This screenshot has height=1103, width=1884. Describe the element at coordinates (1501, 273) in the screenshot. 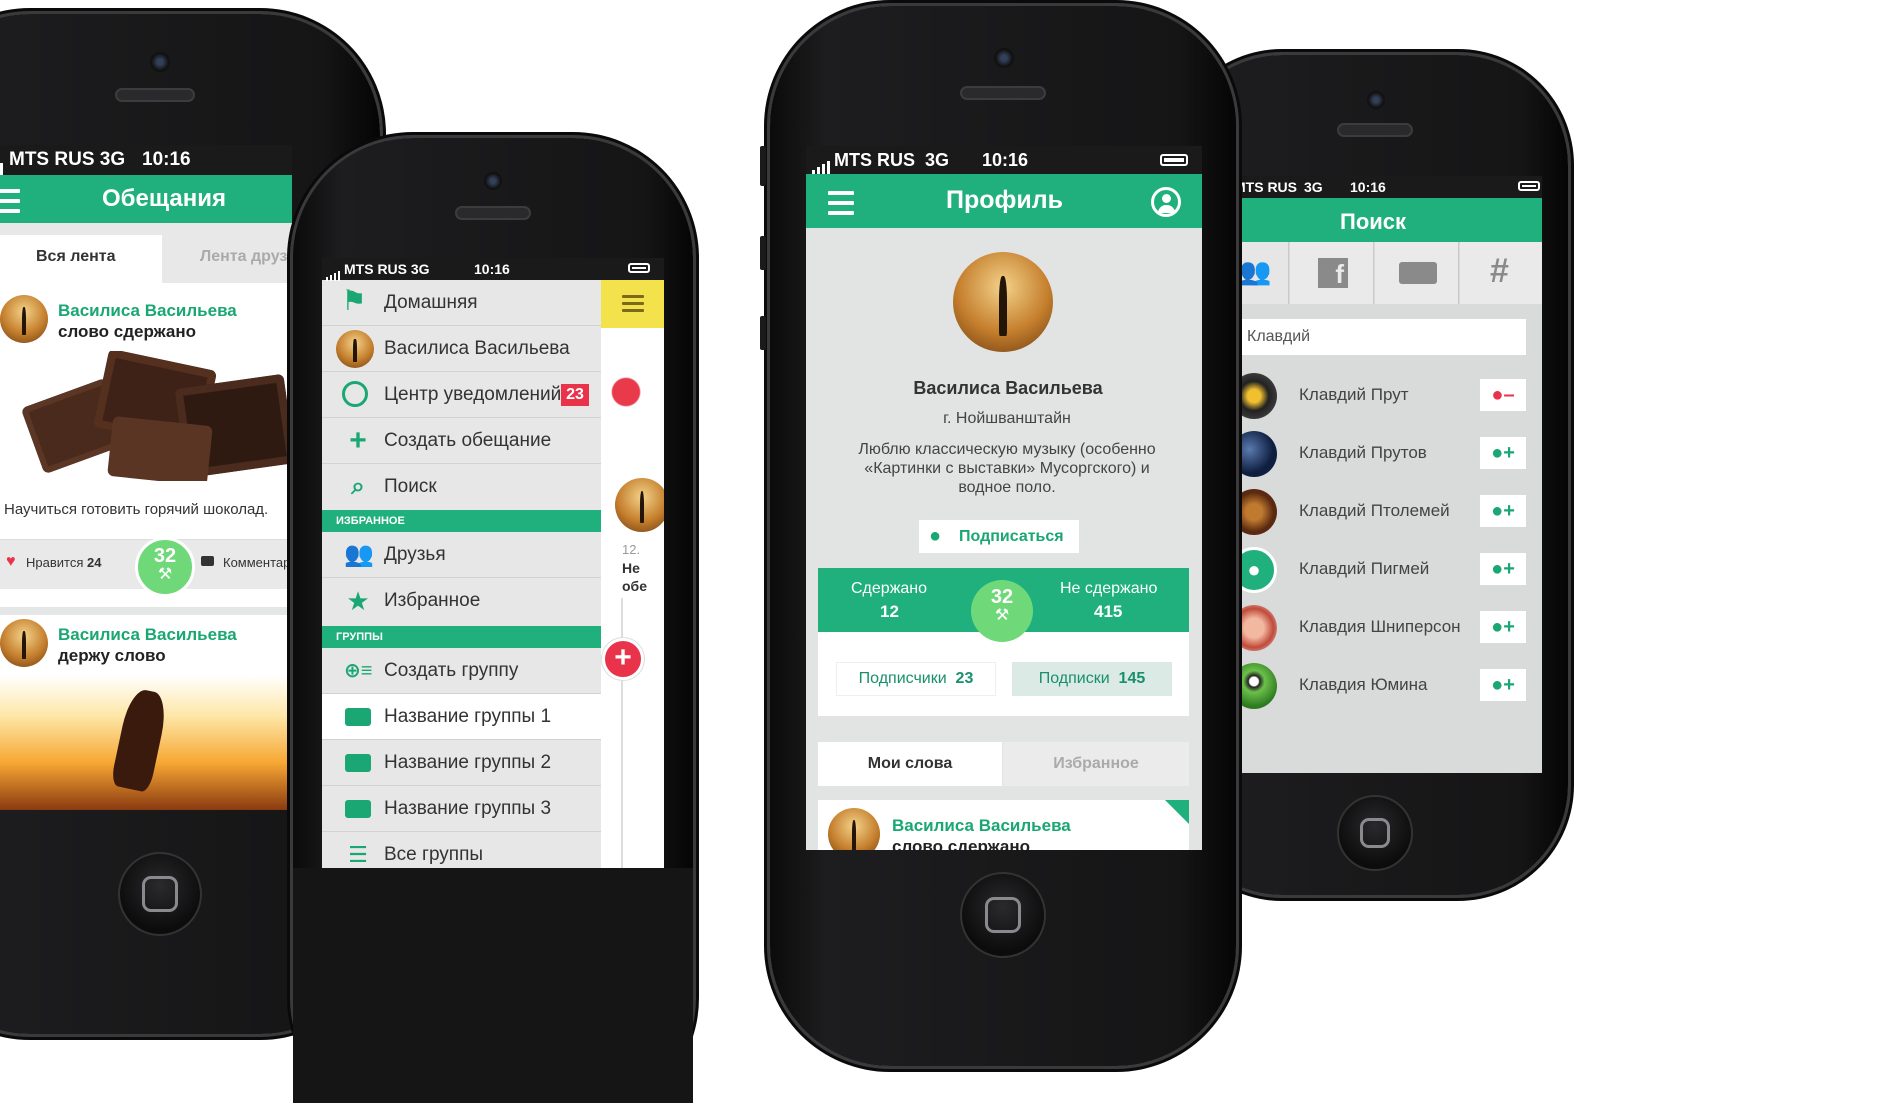

I see `tab-hashtags: #` at that location.